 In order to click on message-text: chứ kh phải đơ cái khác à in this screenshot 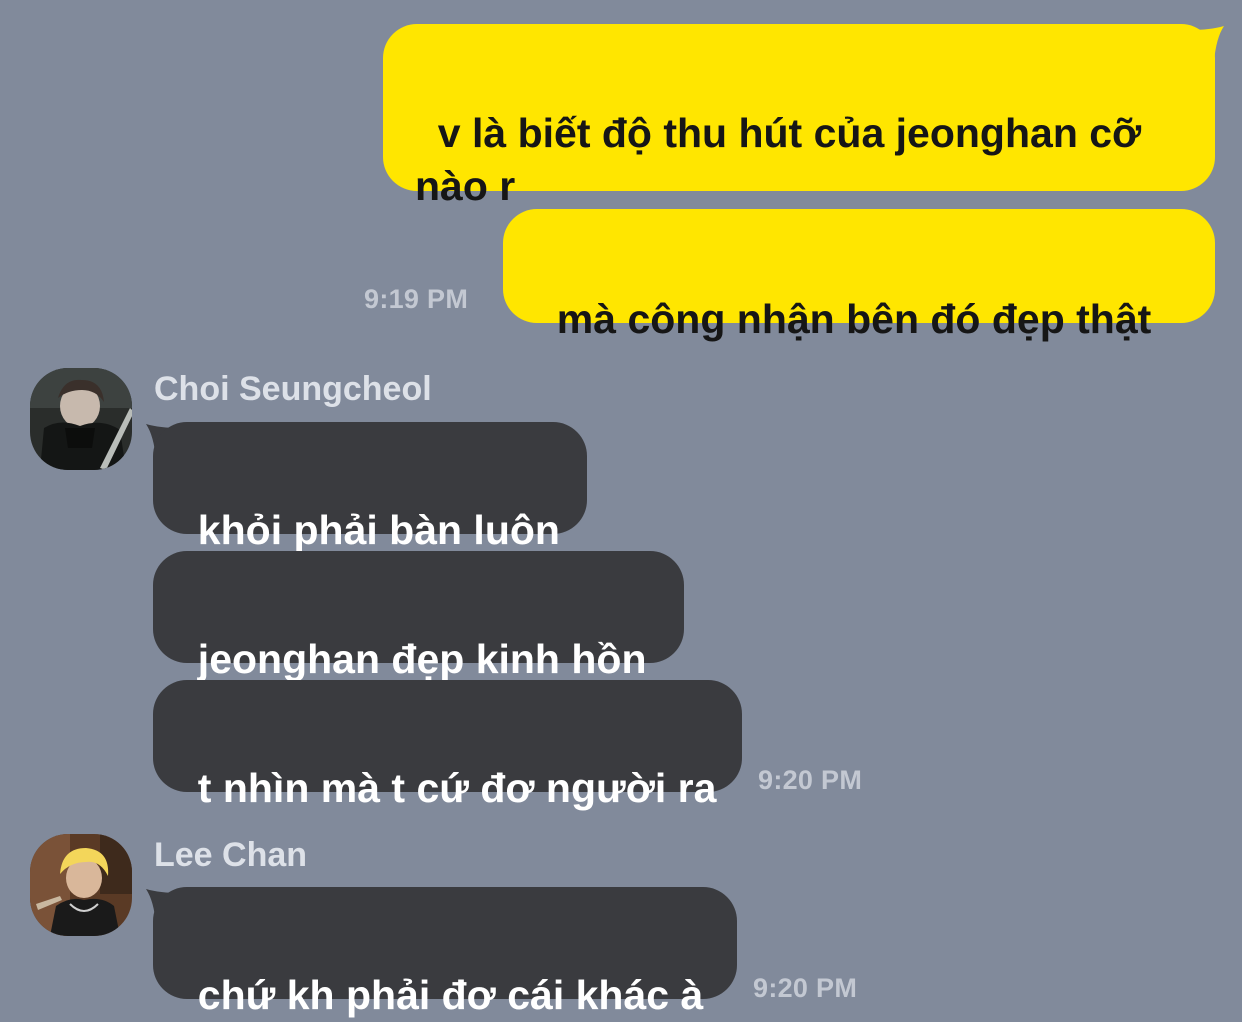, I will do `click(450, 995)`.